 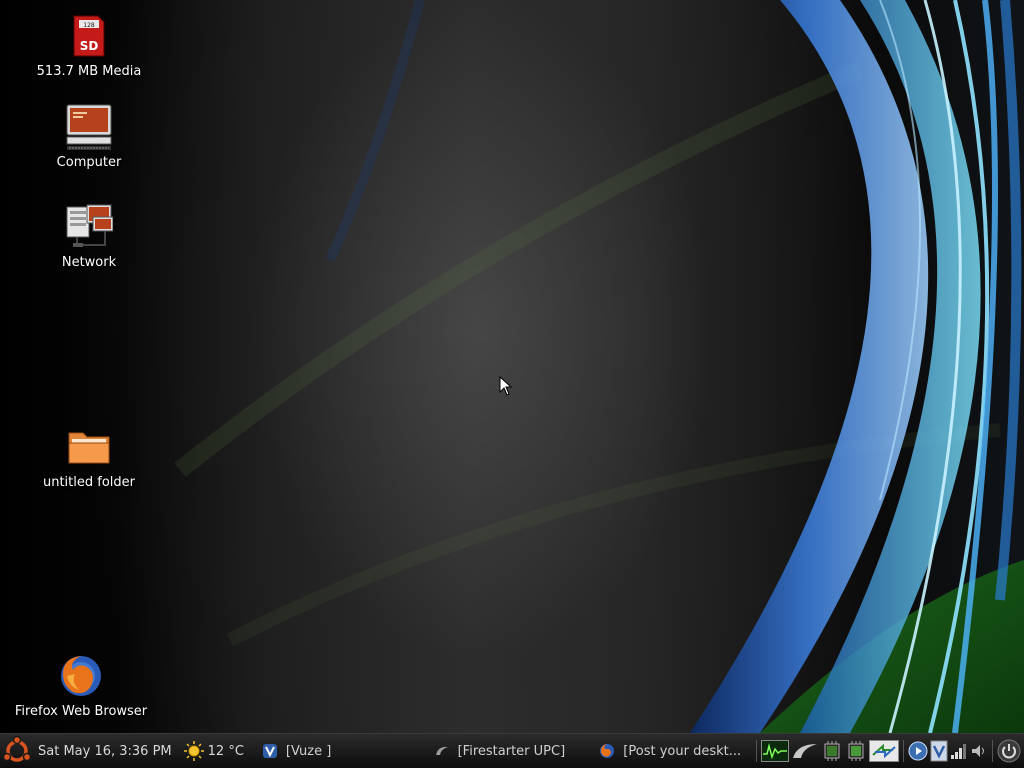 I want to click on sd-card-icon: 128 SD, so click(x=89, y=36).